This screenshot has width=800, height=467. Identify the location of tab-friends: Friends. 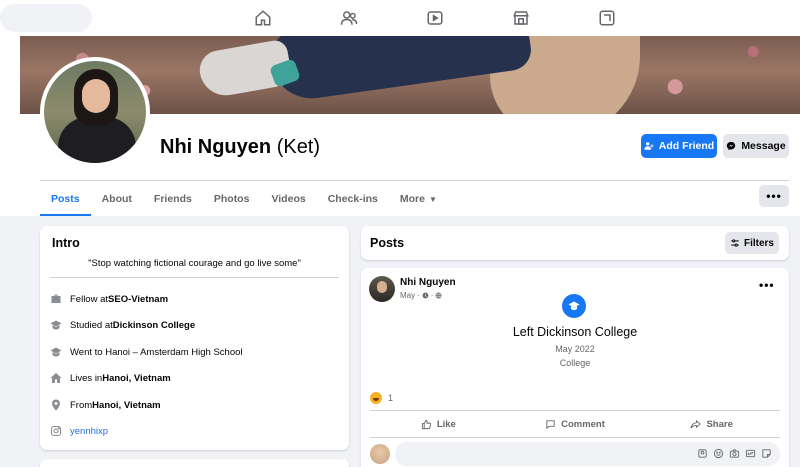
(173, 199).